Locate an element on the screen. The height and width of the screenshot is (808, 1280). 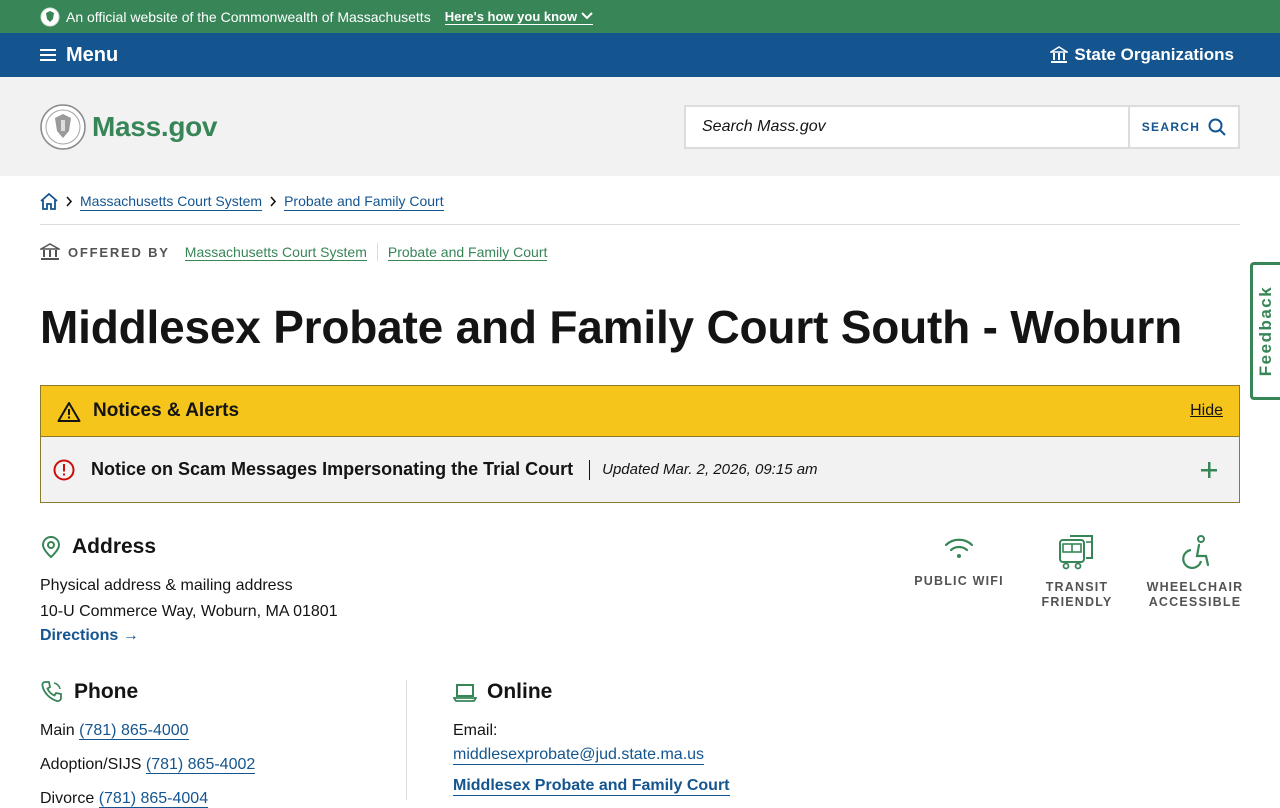
online-heading-text: Online is located at coordinates (520, 691).